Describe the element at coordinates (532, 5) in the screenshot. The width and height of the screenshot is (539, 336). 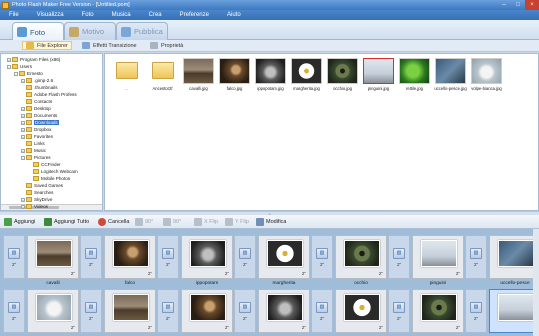
I see `close-icon: ×` at that location.